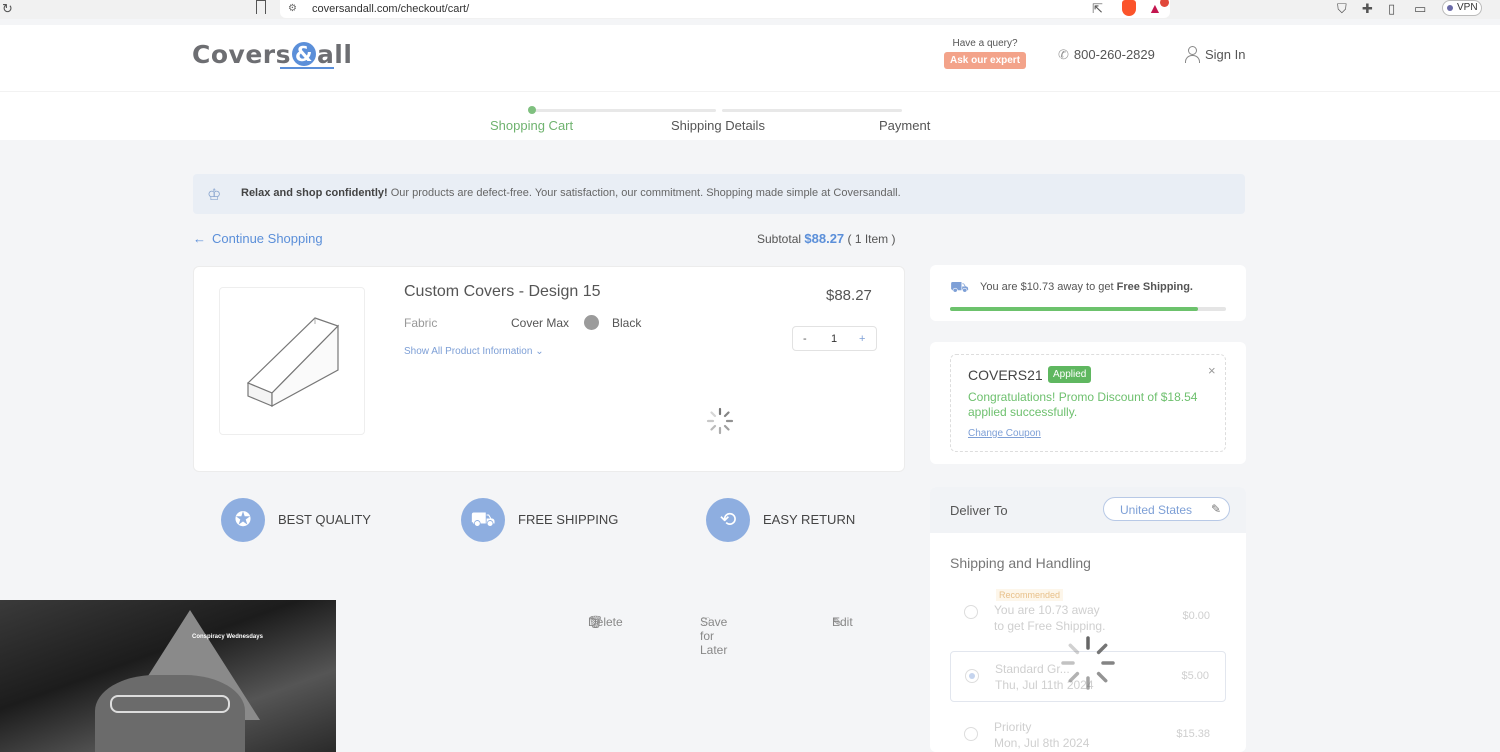 The height and width of the screenshot is (752, 1500). Describe the element at coordinates (750, 115) in the screenshot. I see `checkout-steps: Shopping Cart Shipping Details Payment` at that location.